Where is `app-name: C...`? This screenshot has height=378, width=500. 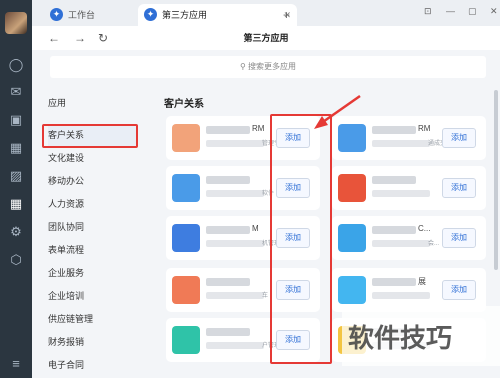
app-name: C... is located at coordinates (424, 228).